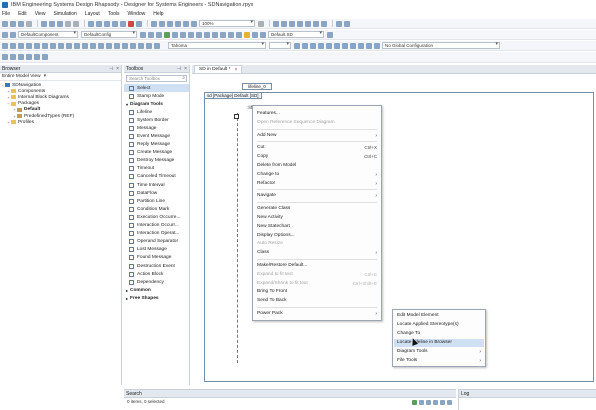 This screenshot has width=596, height=410. I want to click on line-style-icon, so click(377, 45).